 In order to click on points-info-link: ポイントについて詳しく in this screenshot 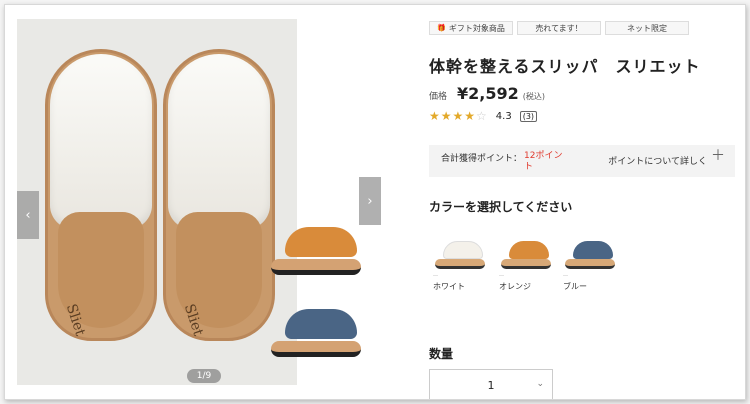, I will do `click(657, 160)`.